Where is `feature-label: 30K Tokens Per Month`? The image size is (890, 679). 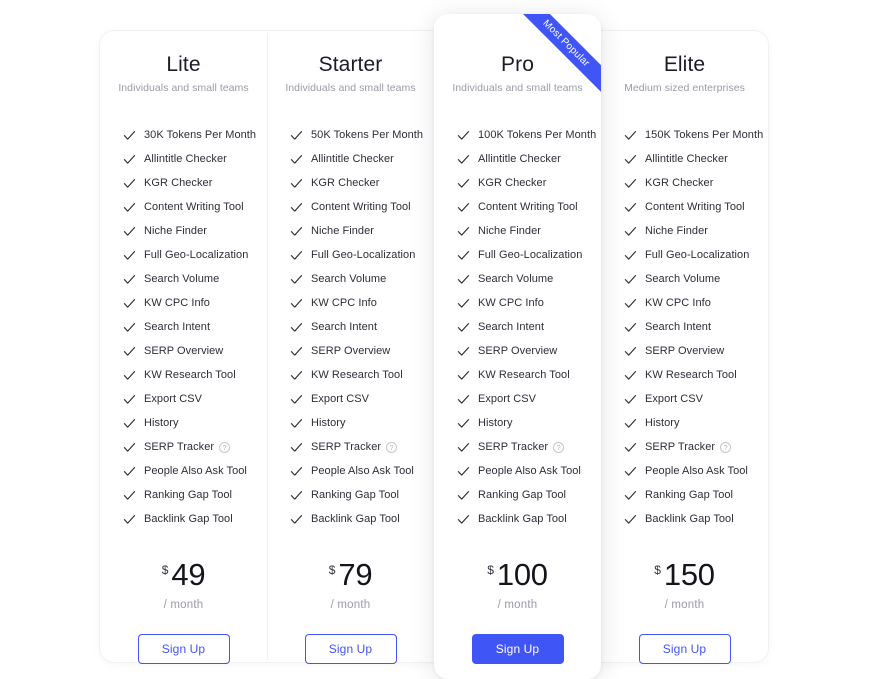
feature-label: 30K Tokens Per Month is located at coordinates (200, 135).